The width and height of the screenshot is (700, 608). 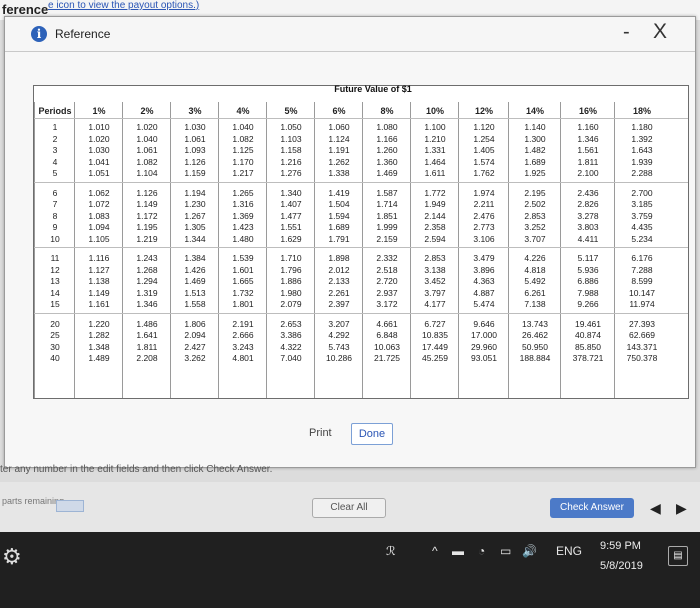 I want to click on notification-icon: ▤, so click(x=678, y=556).